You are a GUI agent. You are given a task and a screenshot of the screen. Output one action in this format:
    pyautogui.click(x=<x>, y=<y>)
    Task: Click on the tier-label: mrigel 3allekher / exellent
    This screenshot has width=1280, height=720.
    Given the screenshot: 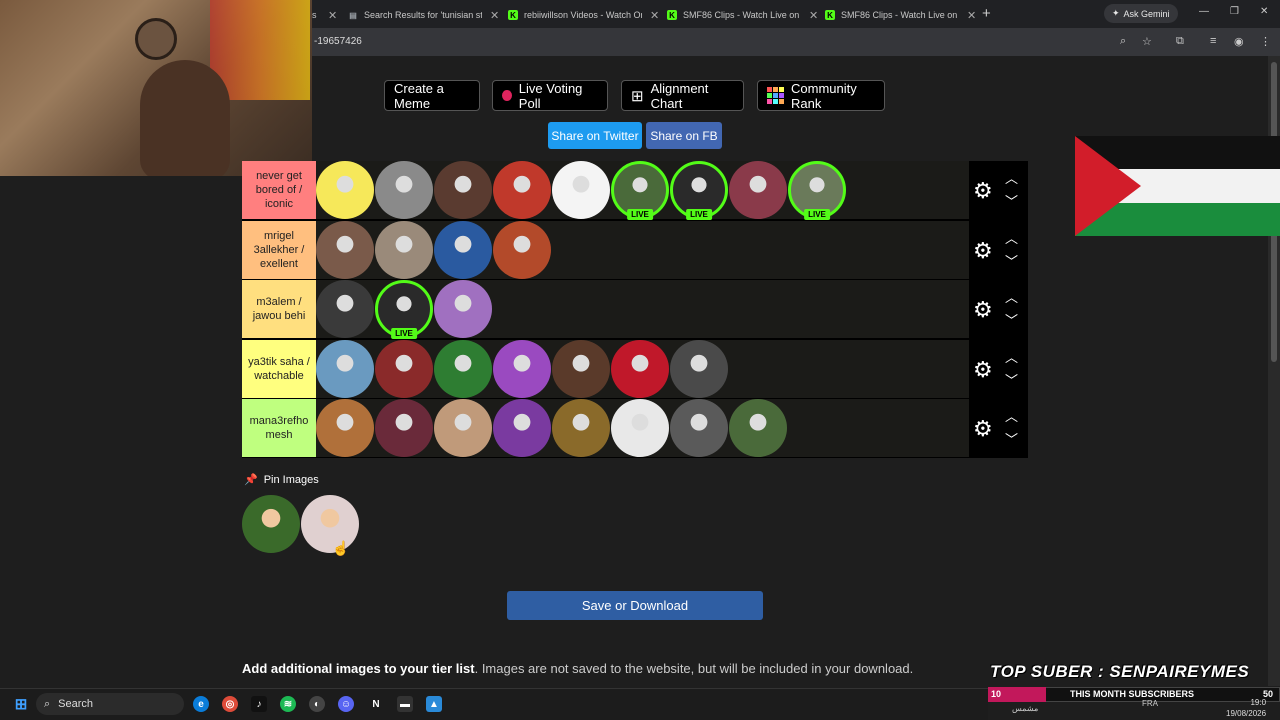 What is the action you would take?
    pyautogui.click(x=279, y=249)
    